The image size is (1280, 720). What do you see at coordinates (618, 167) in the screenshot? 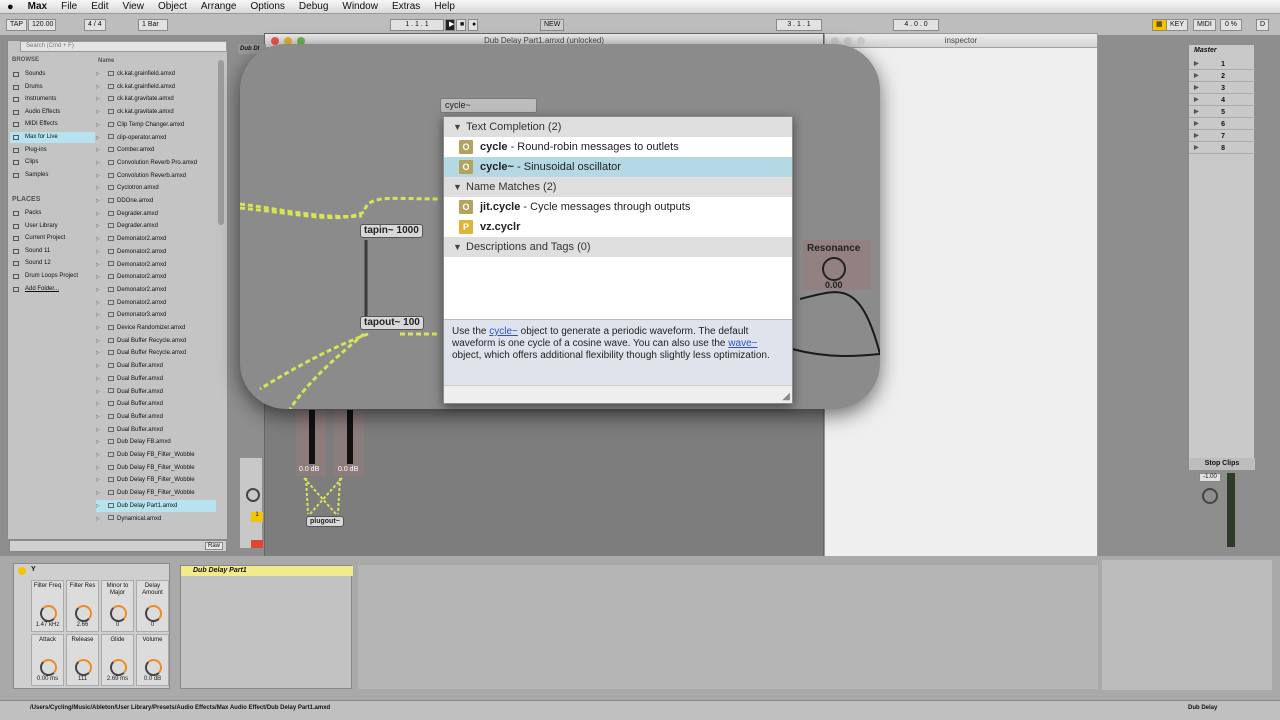
I see `completion-cycle-tilde: O cycle~ - Sinusoidal oscillator` at bounding box center [618, 167].